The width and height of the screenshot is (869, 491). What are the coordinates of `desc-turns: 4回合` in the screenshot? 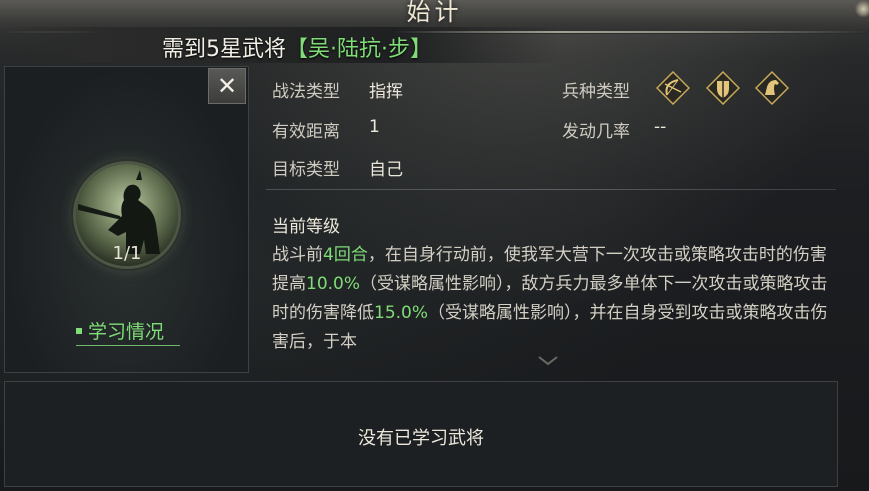 It's located at (345, 255).